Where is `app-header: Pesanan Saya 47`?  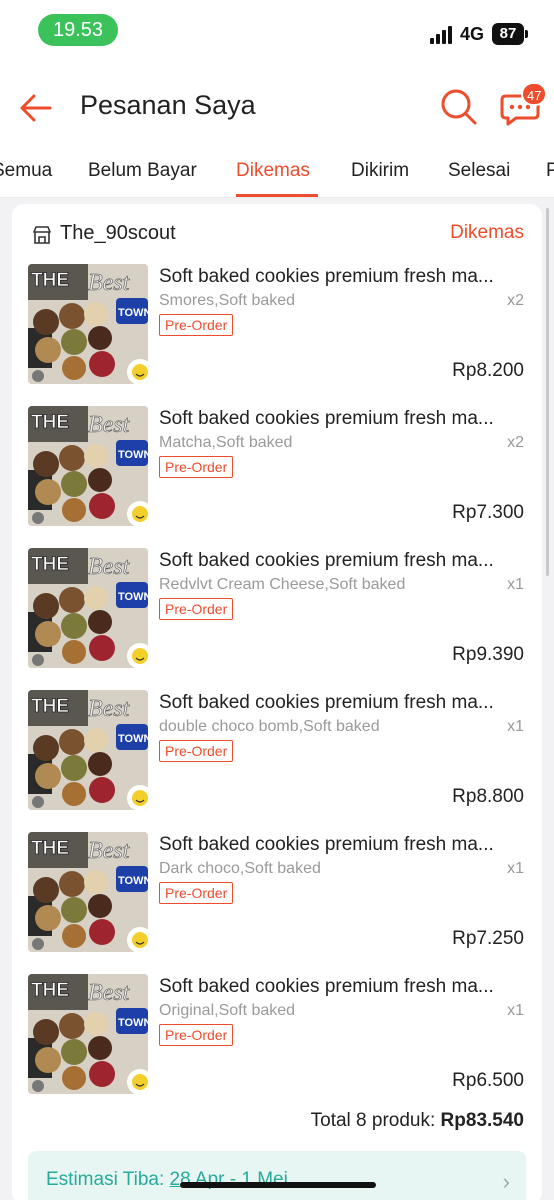
app-header: Pesanan Saya 47 is located at coordinates (277, 107).